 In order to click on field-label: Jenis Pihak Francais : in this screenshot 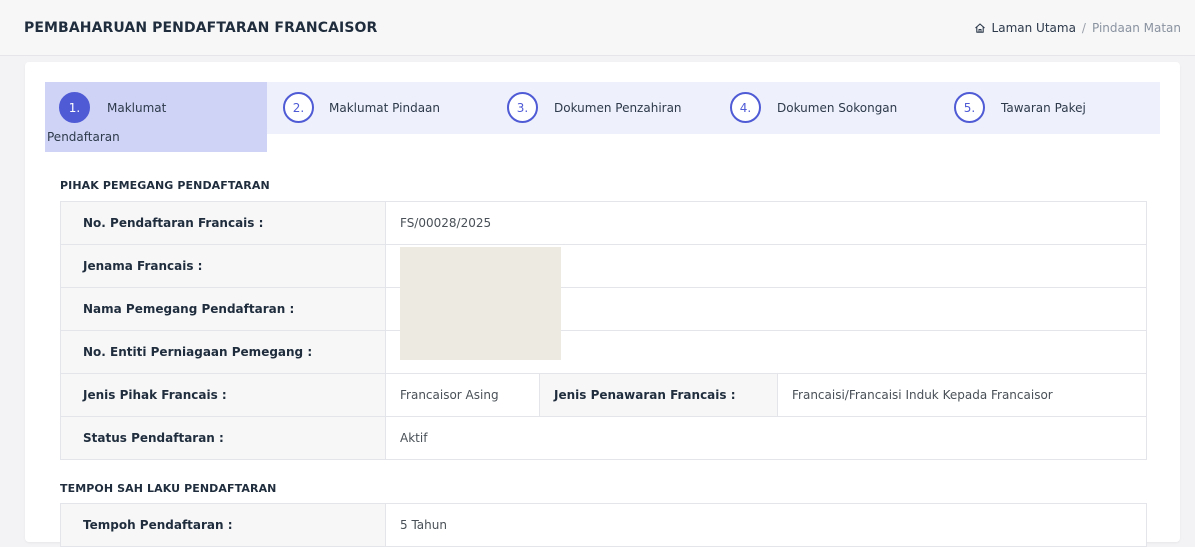, I will do `click(223, 395)`.